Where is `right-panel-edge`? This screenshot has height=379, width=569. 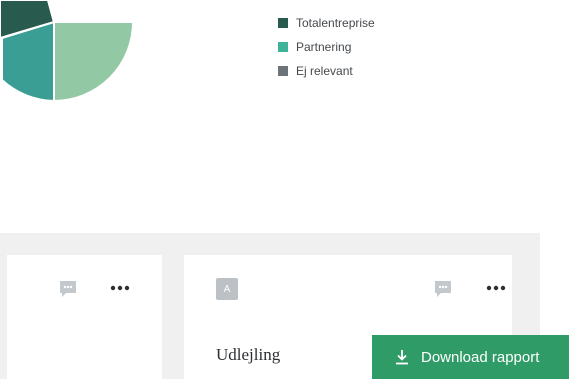 right-panel-edge is located at coordinates (554, 189).